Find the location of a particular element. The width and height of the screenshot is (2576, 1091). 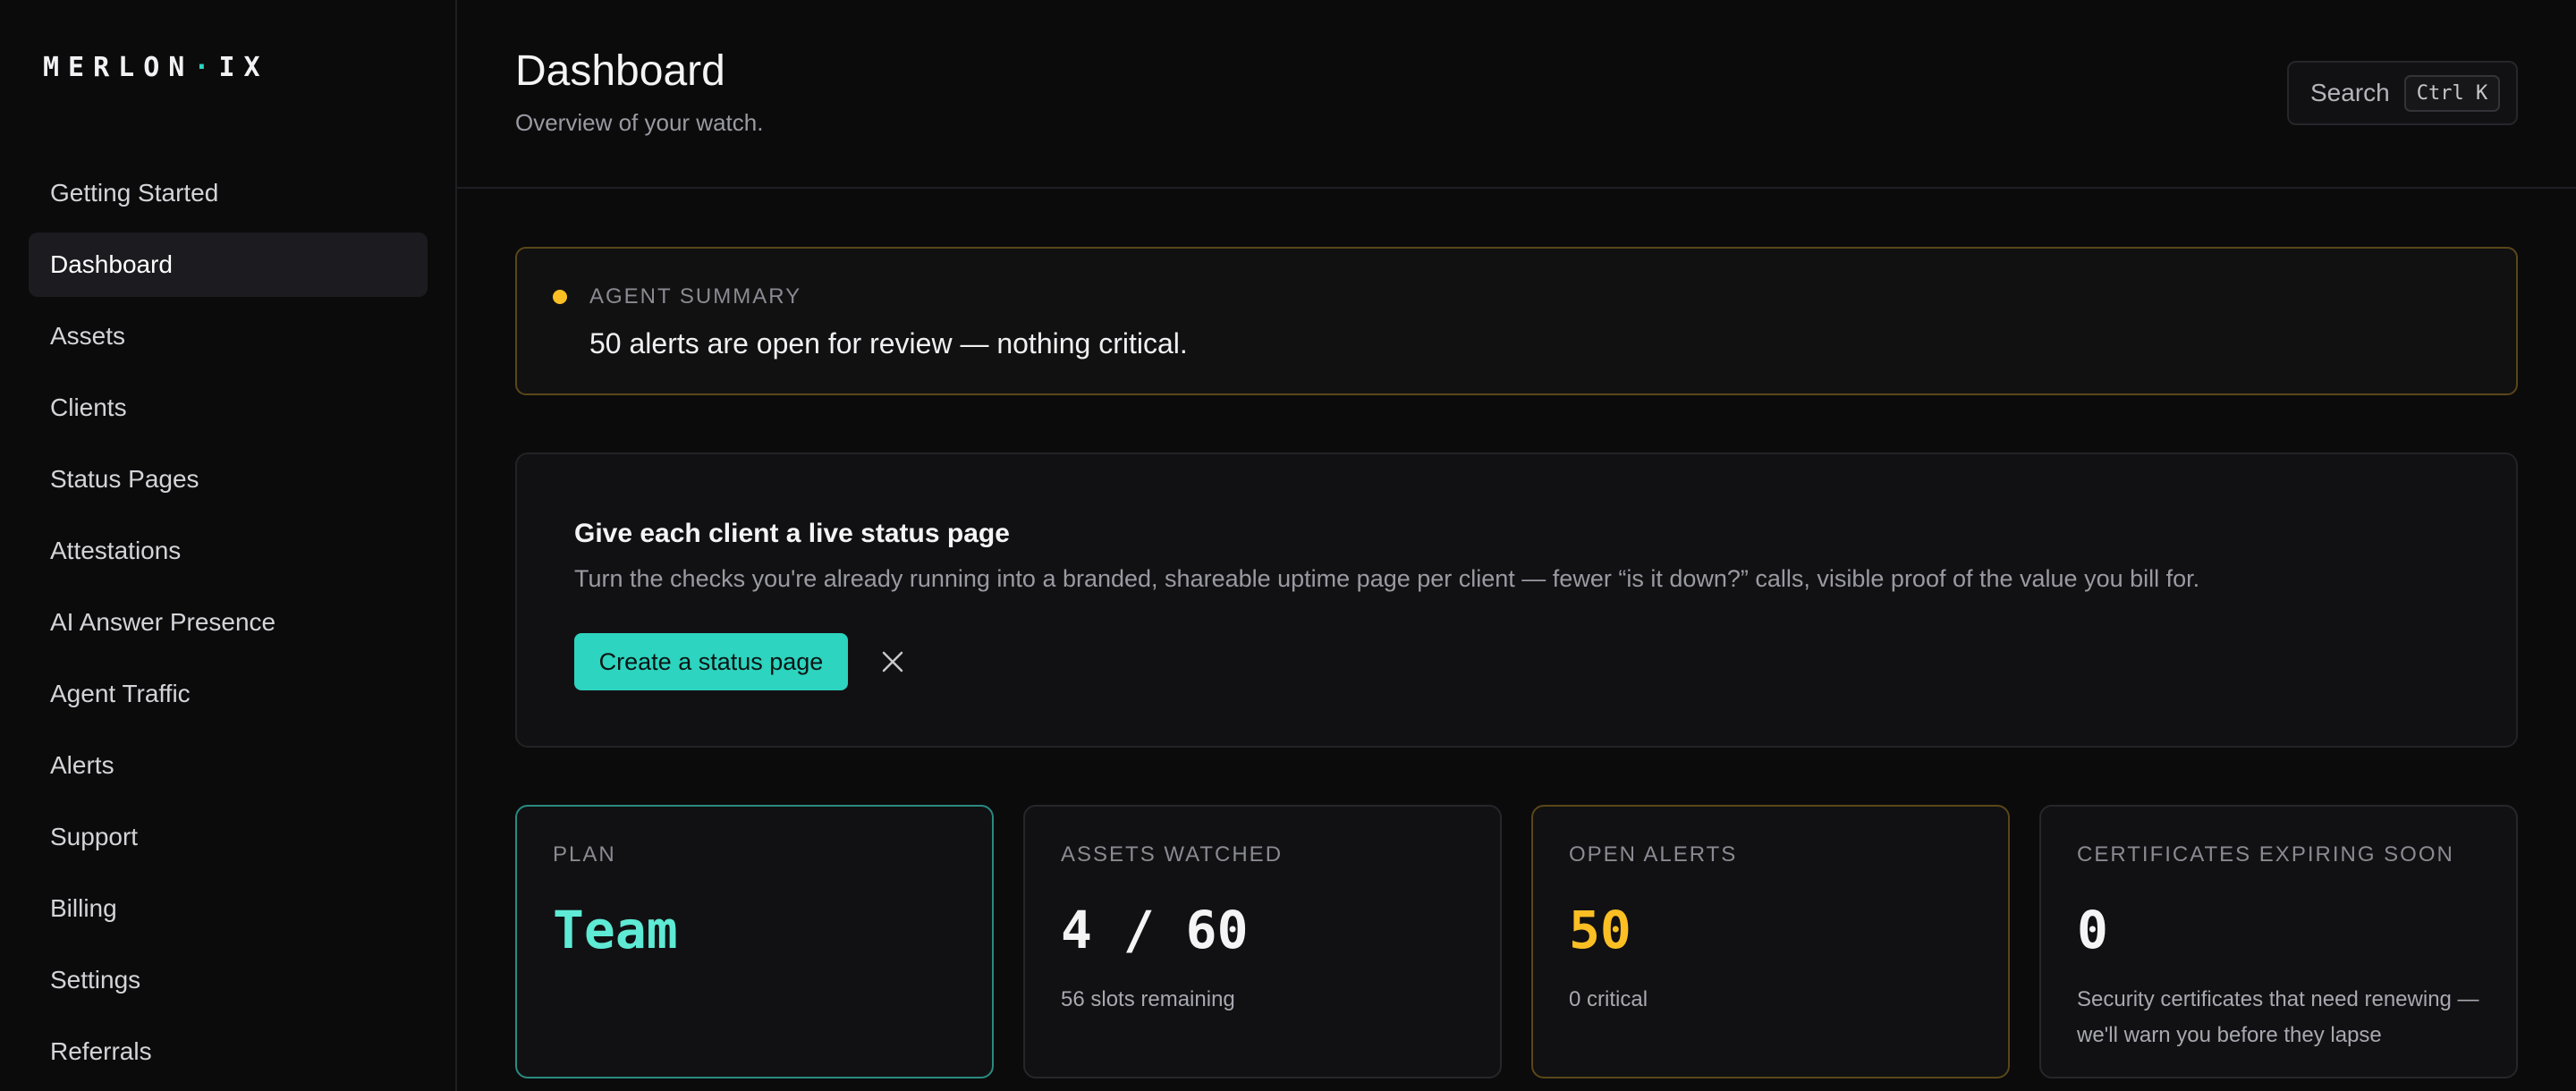

sidebar-item-clients: Clients is located at coordinates (228, 408).